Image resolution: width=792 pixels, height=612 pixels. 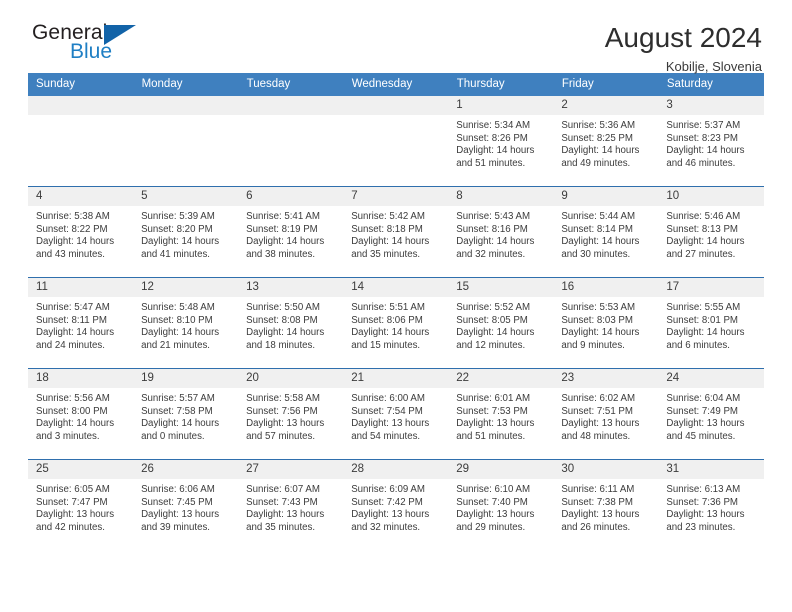 I want to click on daylight-text-line2: and 21 minutes., so click(x=175, y=345).